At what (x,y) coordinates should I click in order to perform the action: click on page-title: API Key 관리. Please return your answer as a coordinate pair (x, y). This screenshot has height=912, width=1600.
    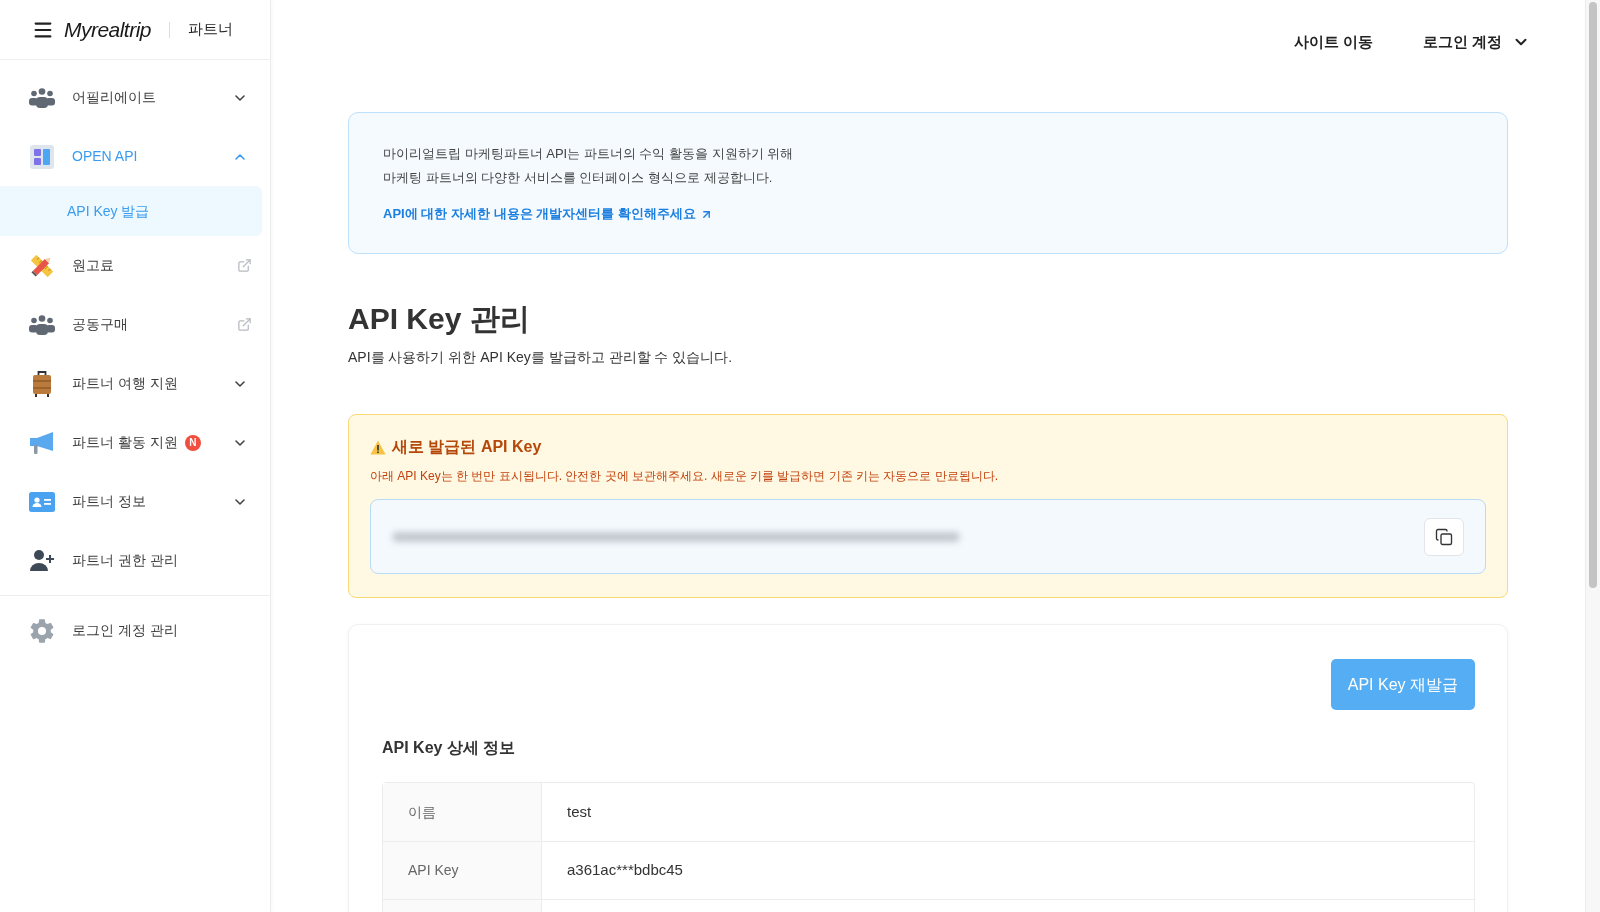
    Looking at the image, I should click on (439, 319).